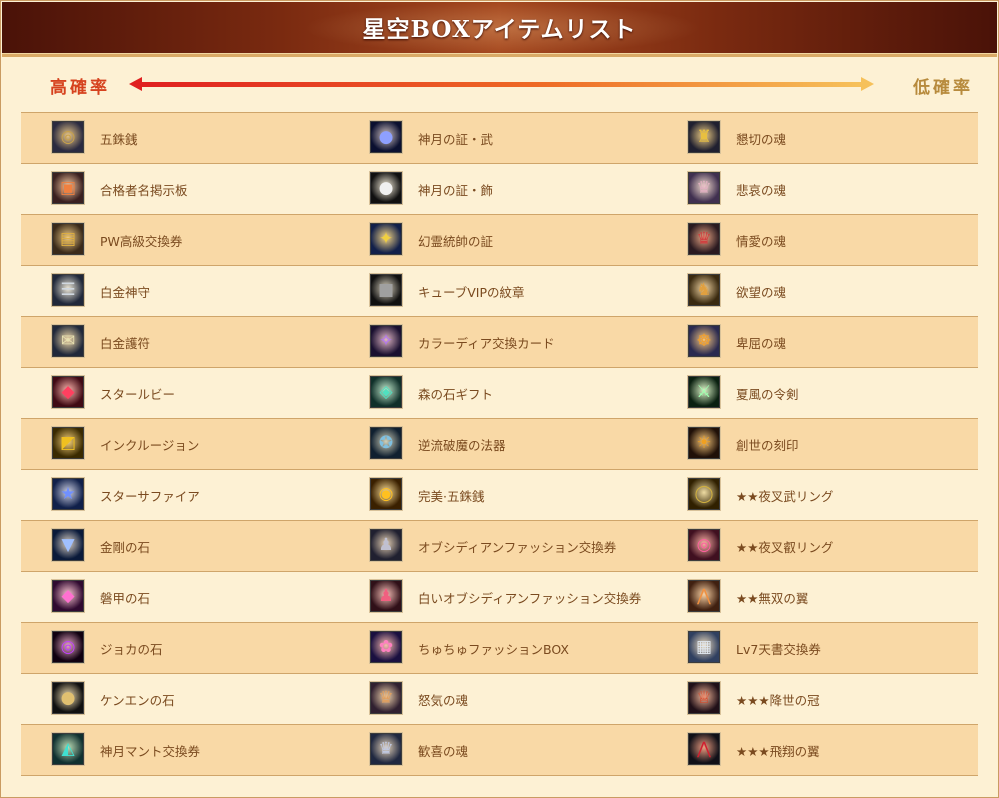  Describe the element at coordinates (761, 292) in the screenshot. I see `item-name: 欲望の魂` at that location.